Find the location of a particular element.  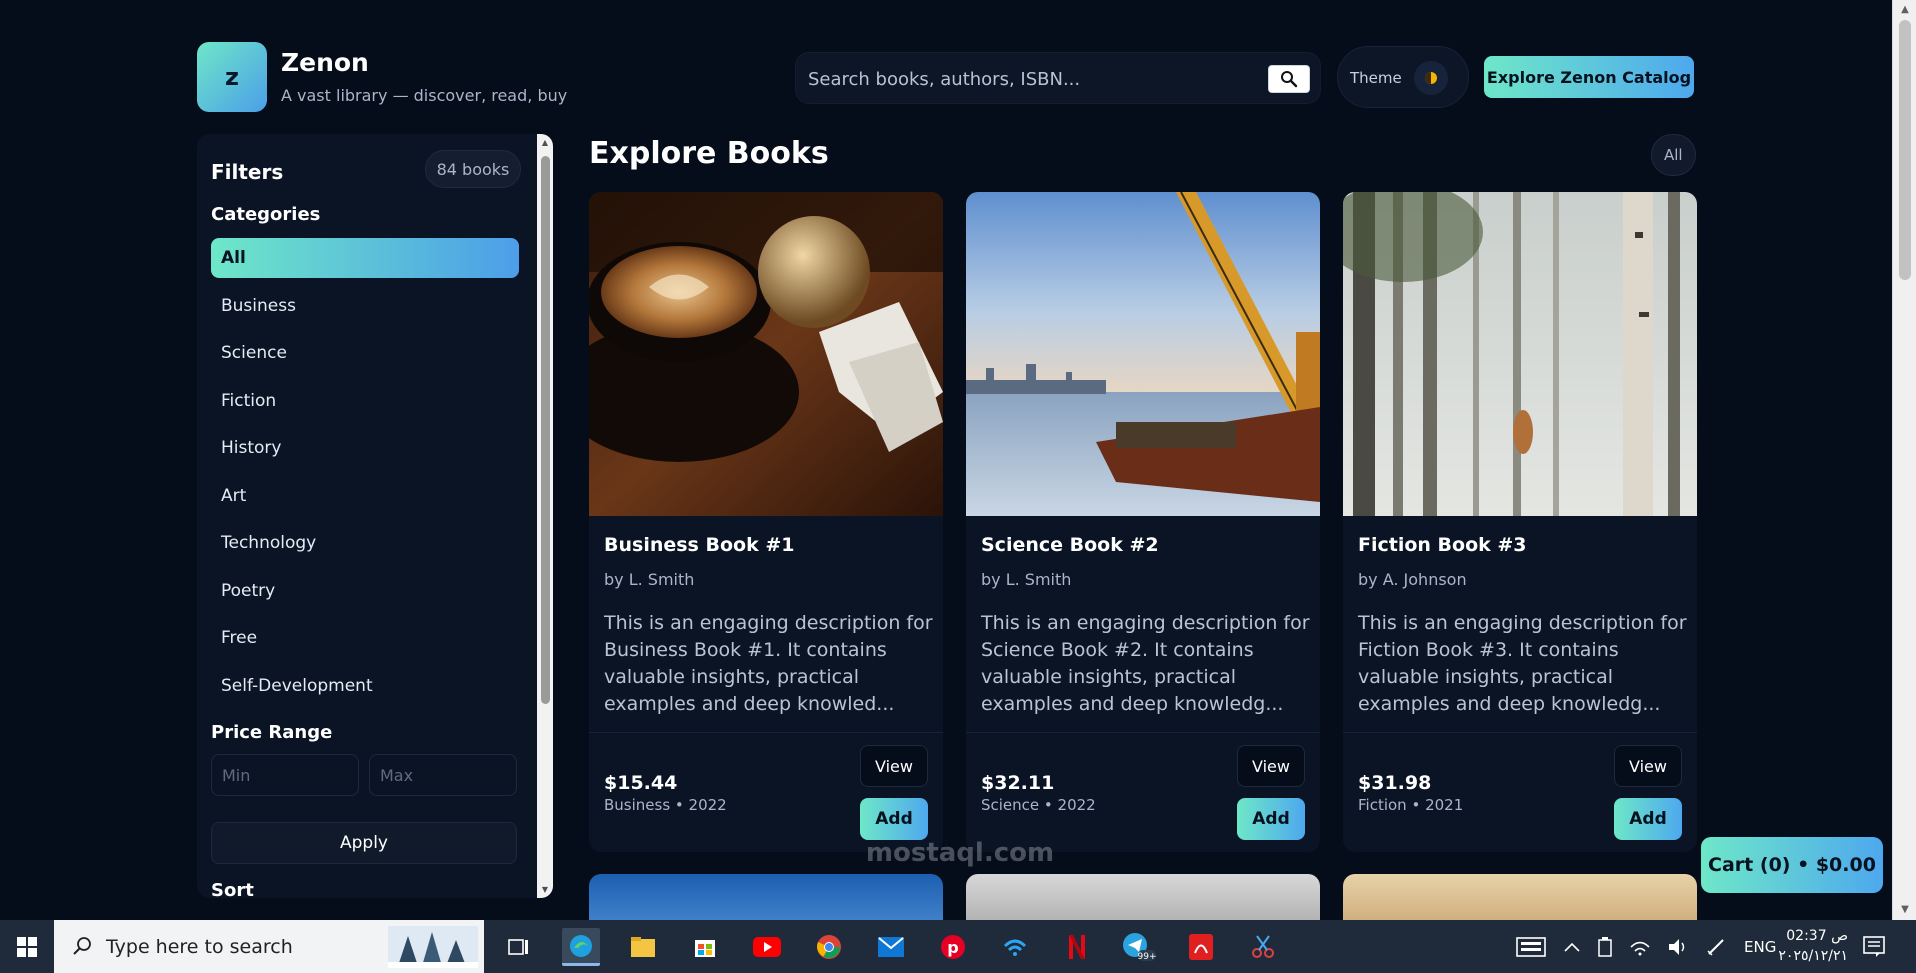

start-button is located at coordinates (27, 946).